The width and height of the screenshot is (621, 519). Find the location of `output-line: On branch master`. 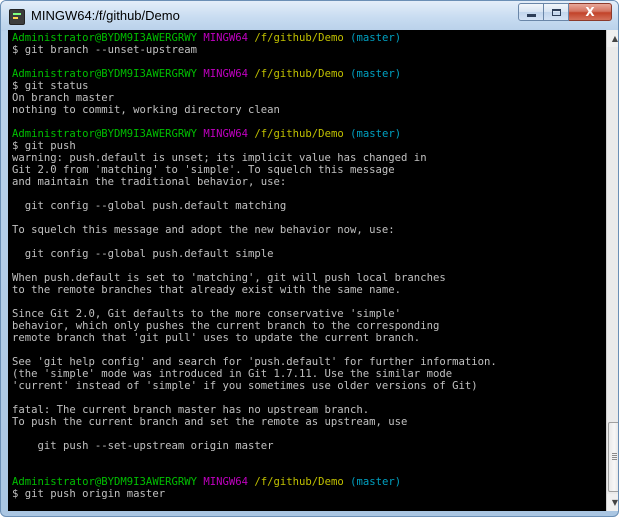

output-line: On branch master is located at coordinates (63, 98).